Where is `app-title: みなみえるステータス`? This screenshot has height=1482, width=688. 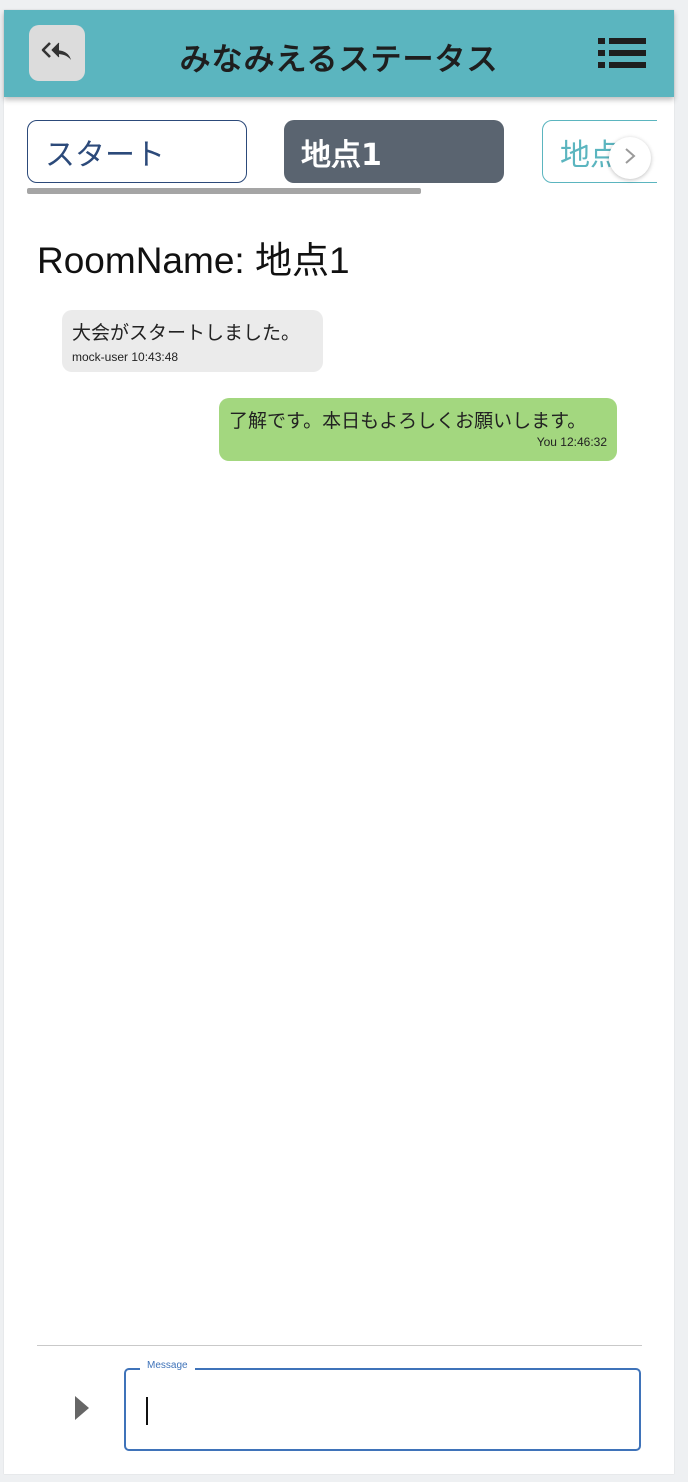
app-title: みなみえるステータス is located at coordinates (339, 60).